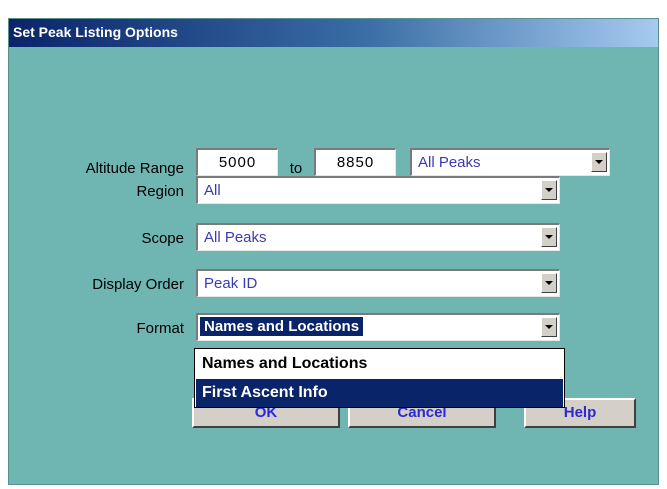 The width and height of the screenshot is (667, 489). Describe the element at coordinates (235, 237) in the screenshot. I see `scope-value: All Peaks` at that location.